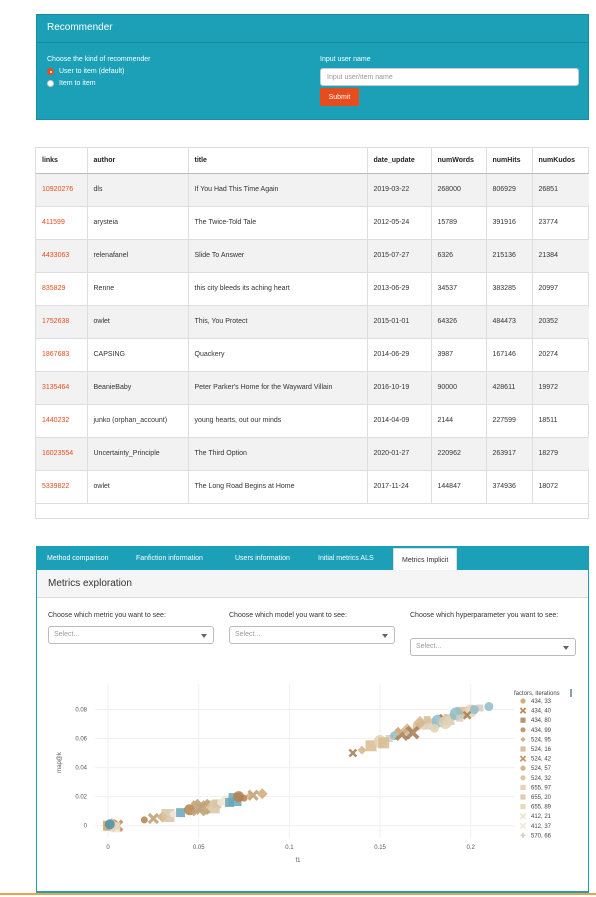 The width and height of the screenshot is (596, 897). I want to click on table-cell: 2017-11-24, so click(399, 487).